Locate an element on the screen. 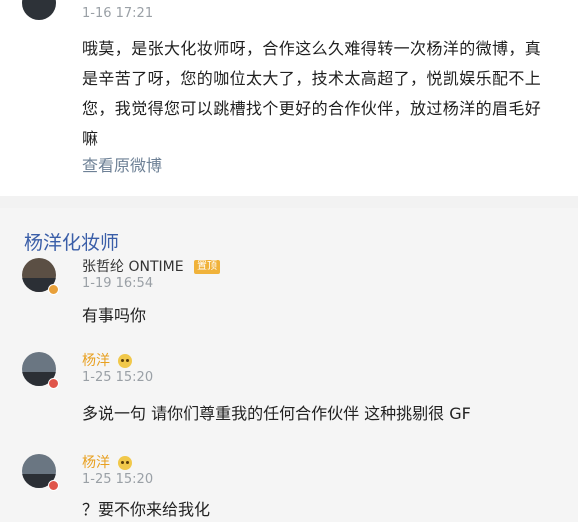  divider is located at coordinates (289, 202).